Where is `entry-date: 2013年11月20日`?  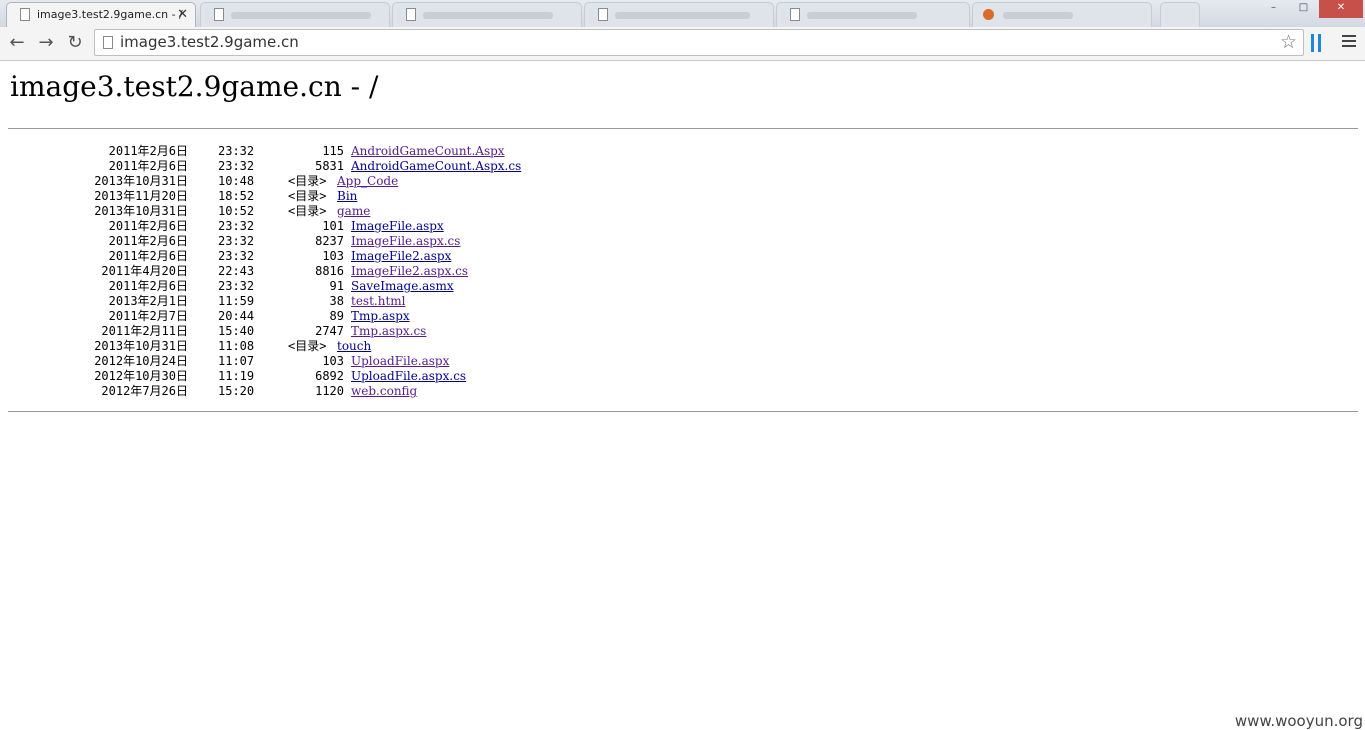
entry-date: 2013年11月20日 is located at coordinates (141, 196).